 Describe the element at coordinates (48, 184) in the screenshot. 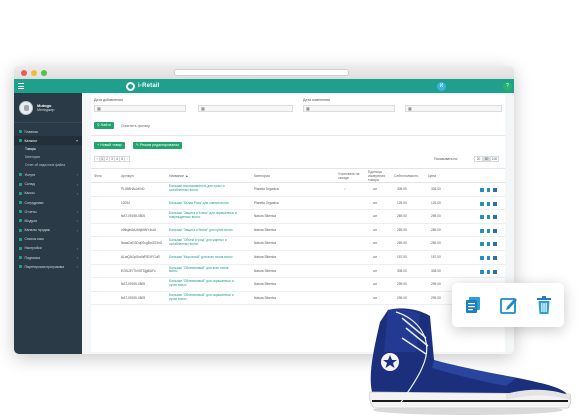

I see `sidebar-item-3: Склад ›` at that location.